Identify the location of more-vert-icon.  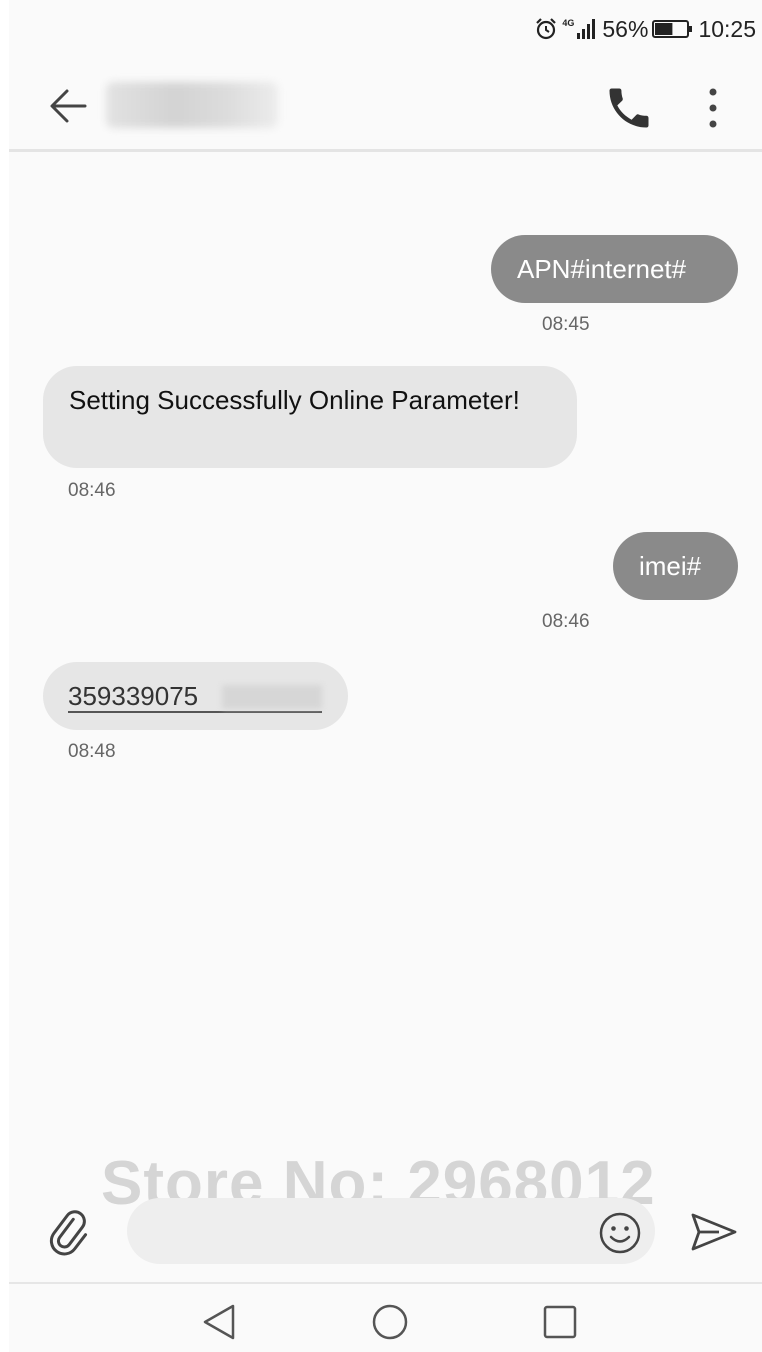
(713, 108).